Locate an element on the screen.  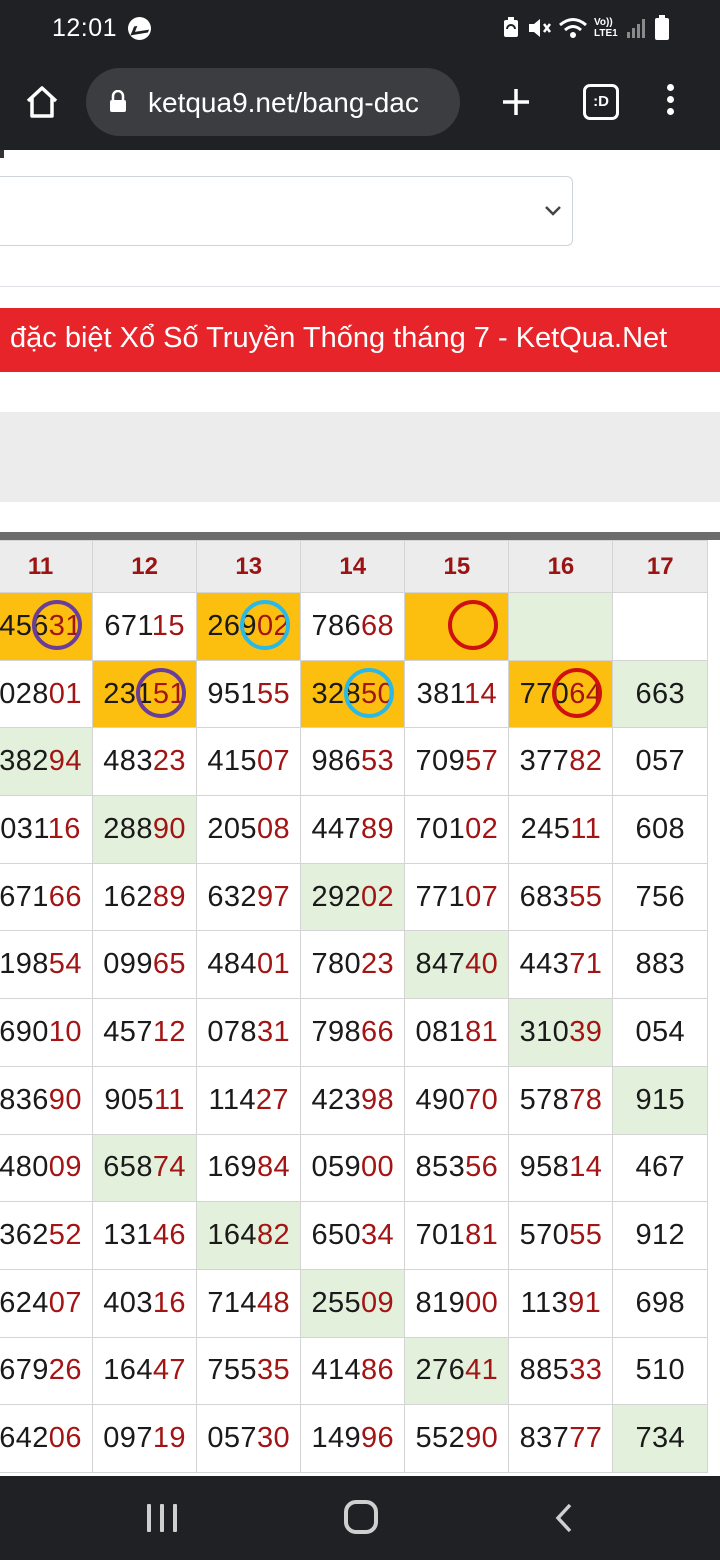
result-head-digits: 786 is located at coordinates (336, 625).